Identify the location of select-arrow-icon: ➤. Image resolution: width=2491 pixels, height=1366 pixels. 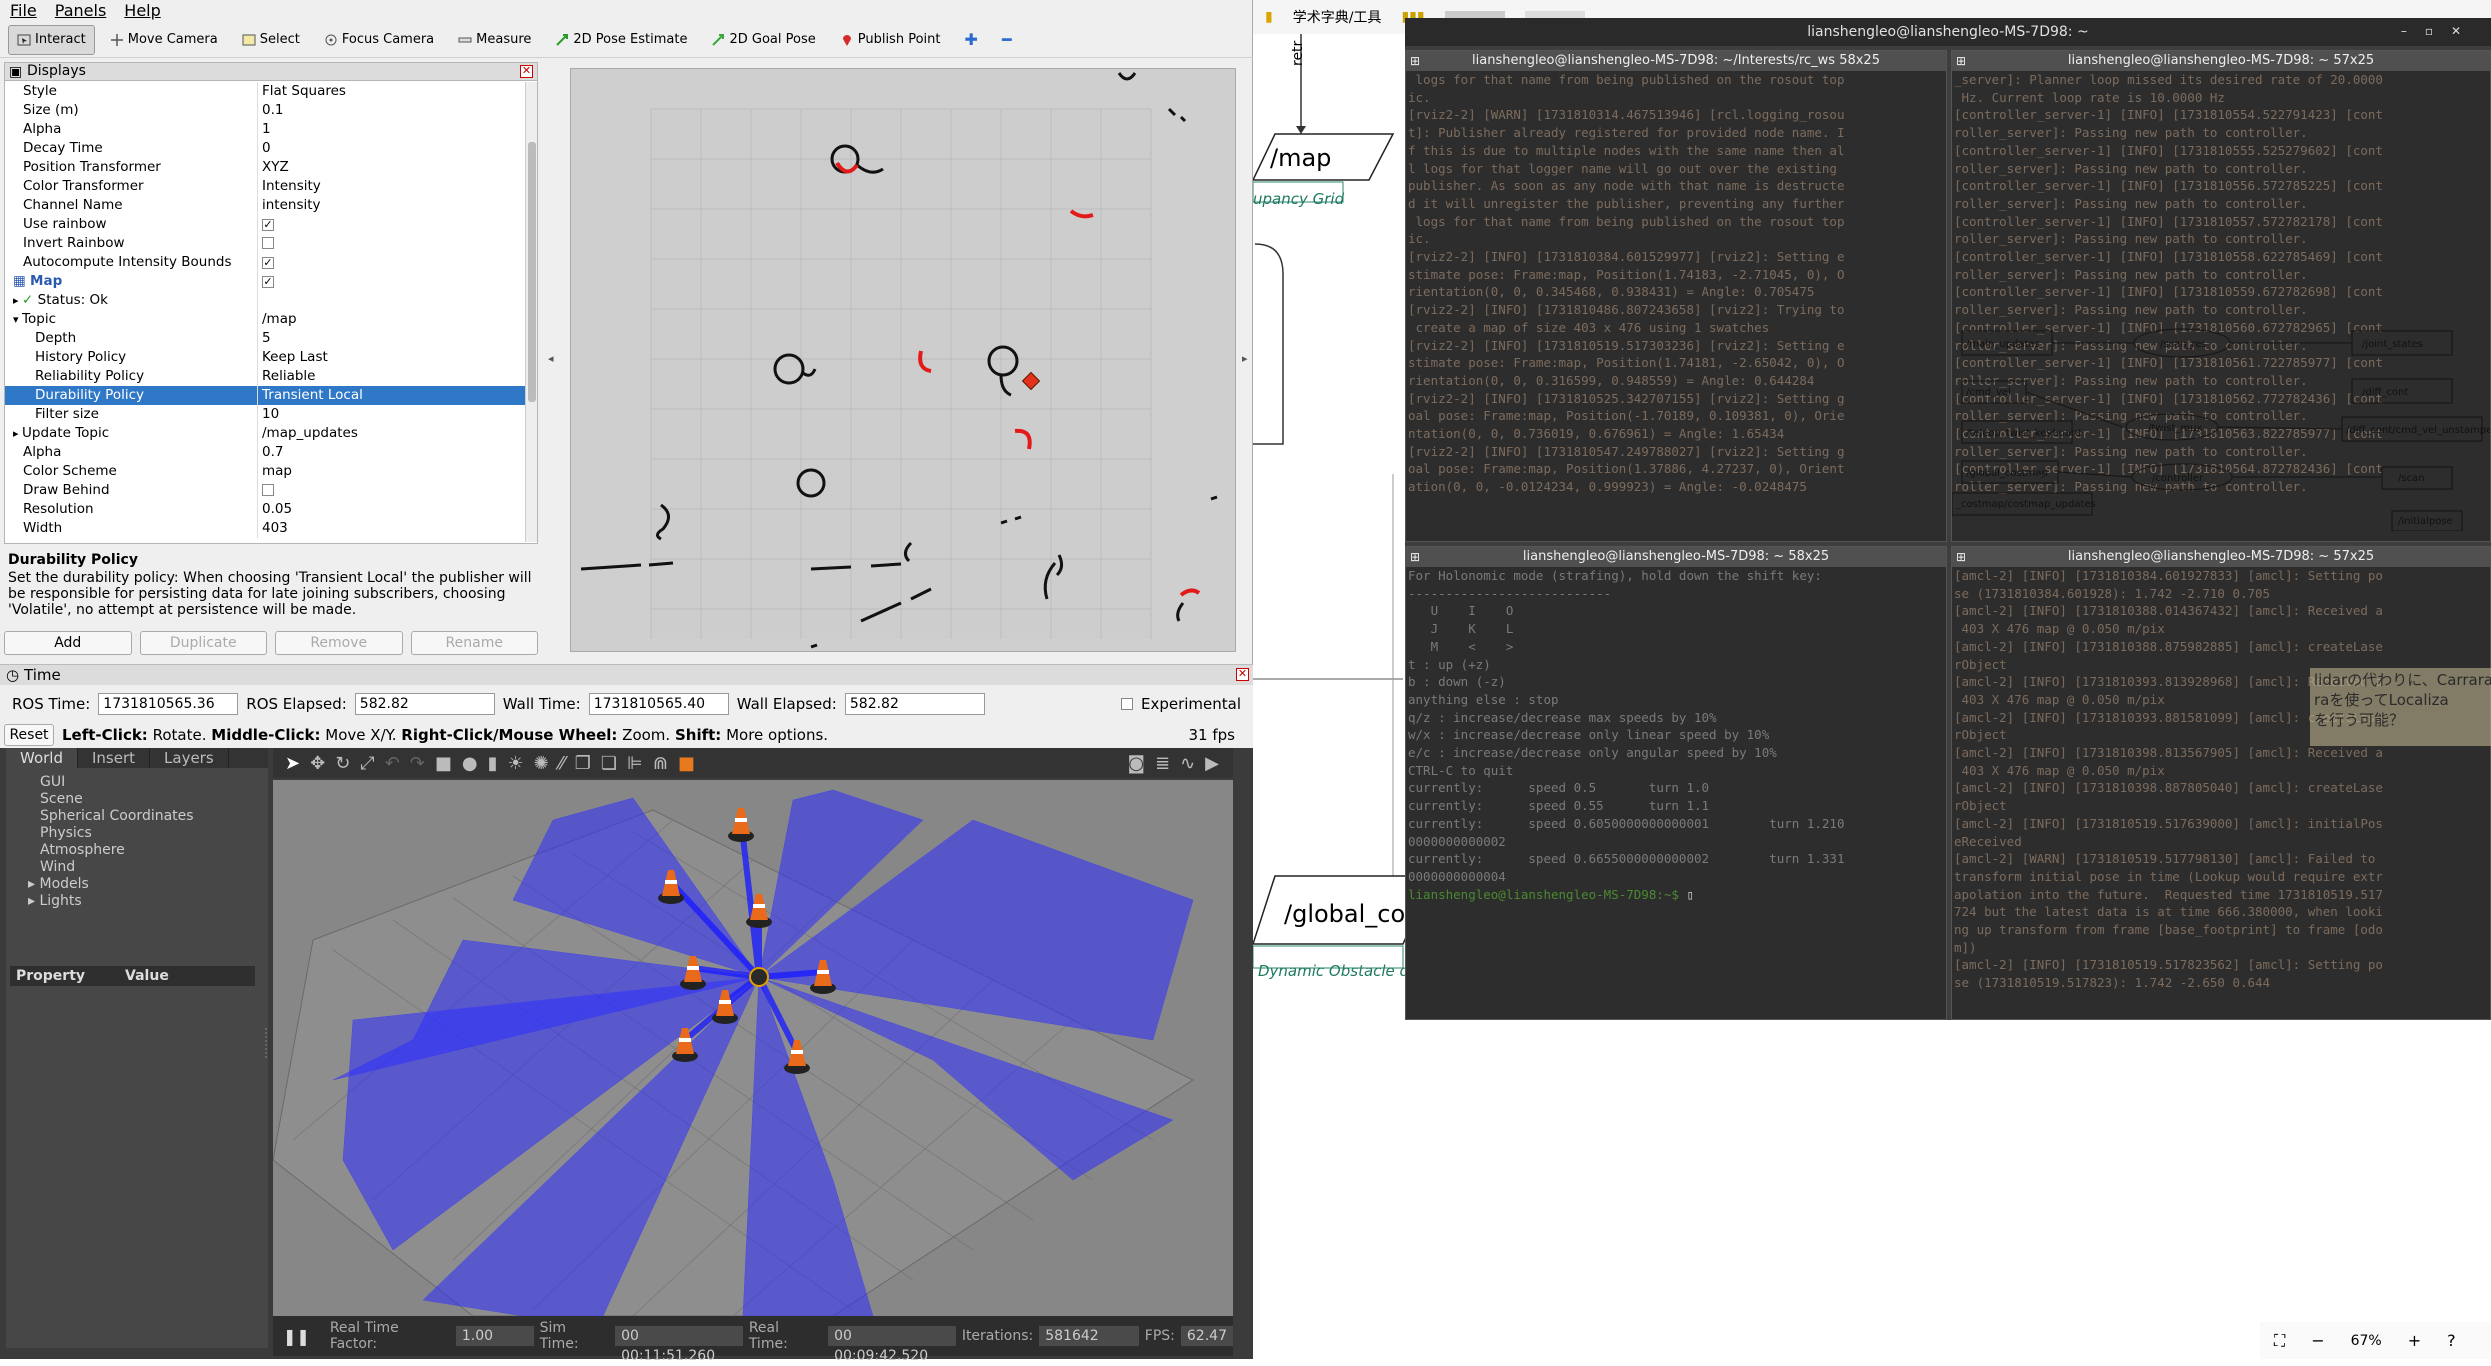
(292, 763).